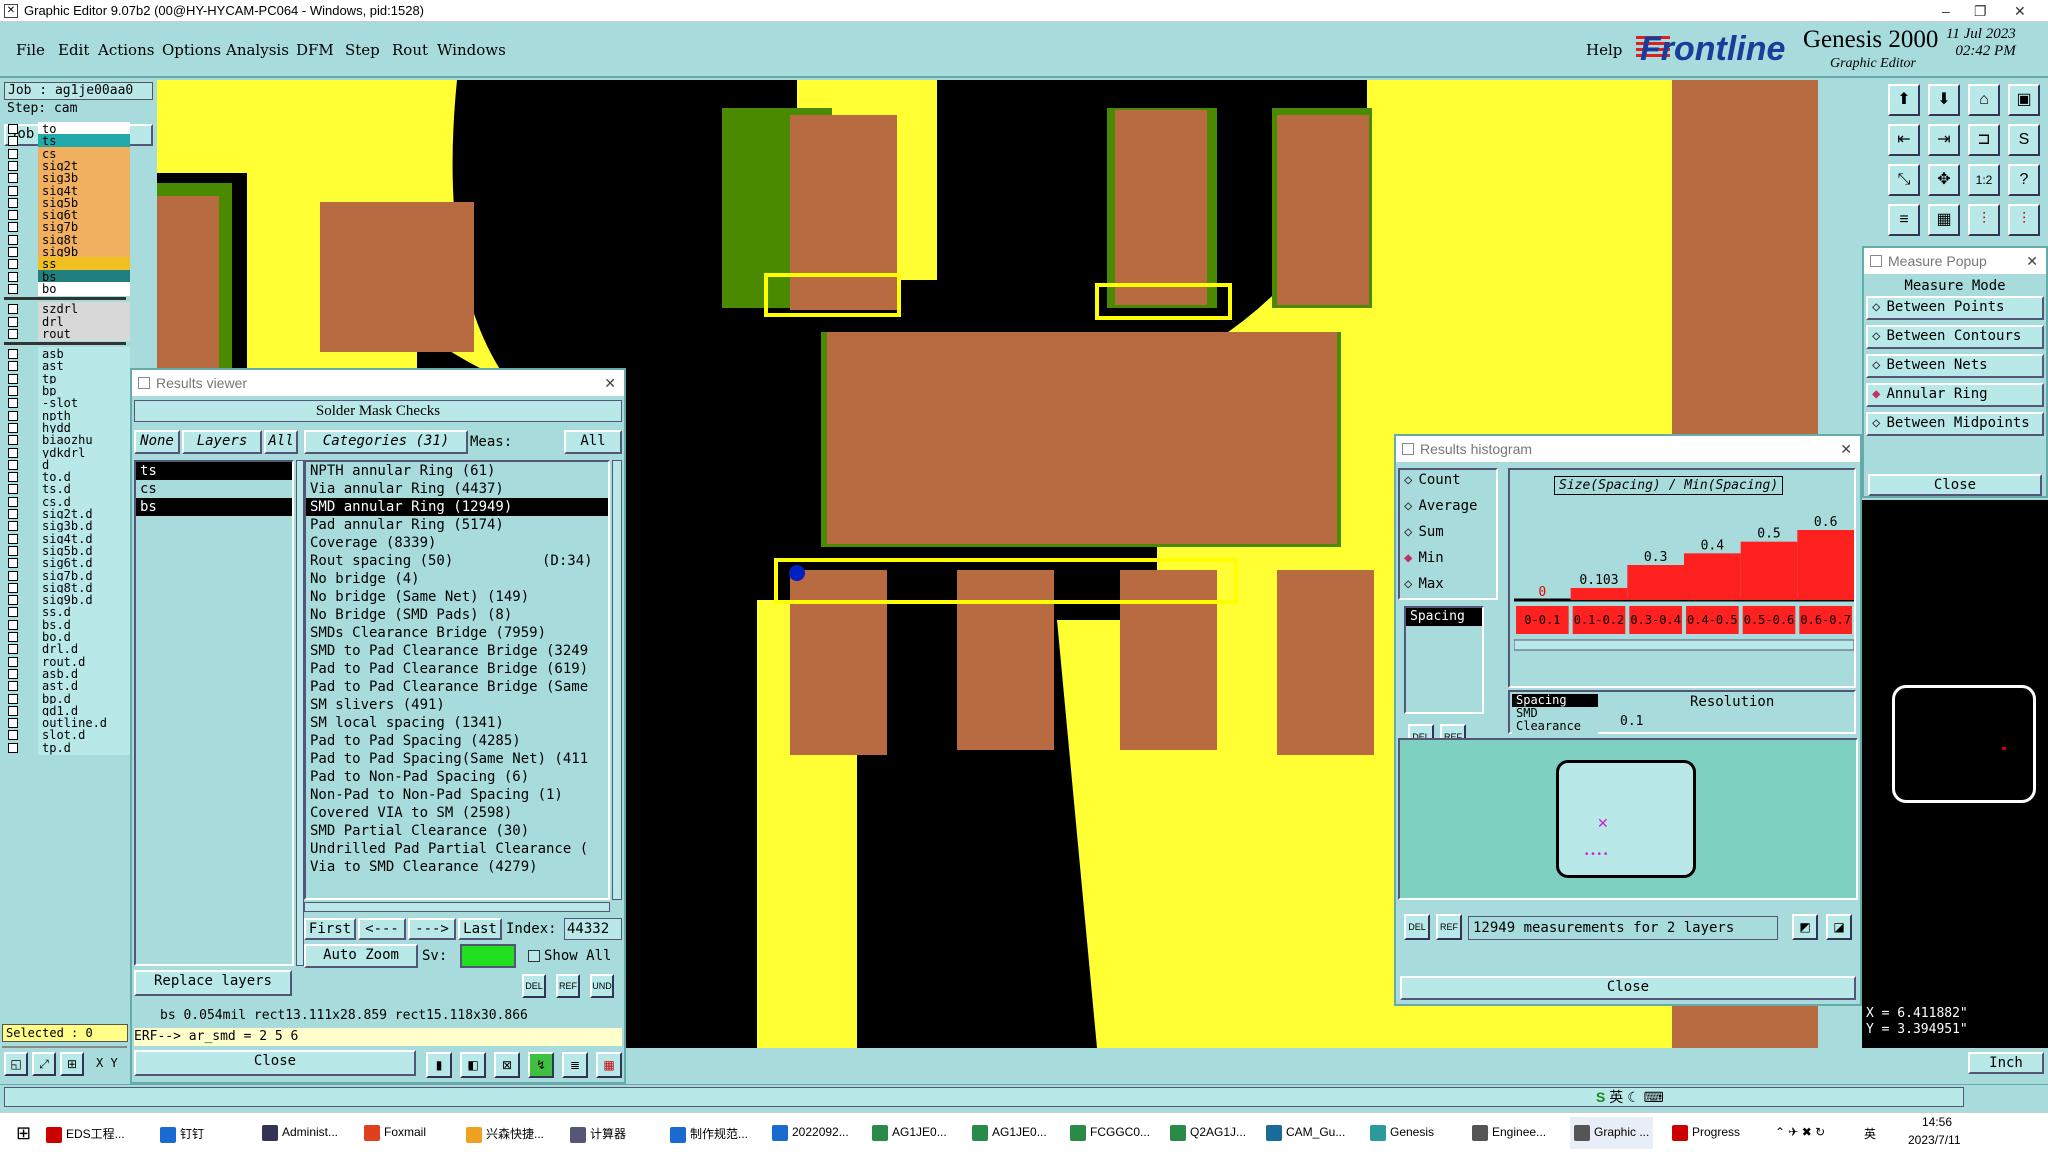  I want to click on category-item: Pad to Pad Spacing (4285), so click(457, 741).